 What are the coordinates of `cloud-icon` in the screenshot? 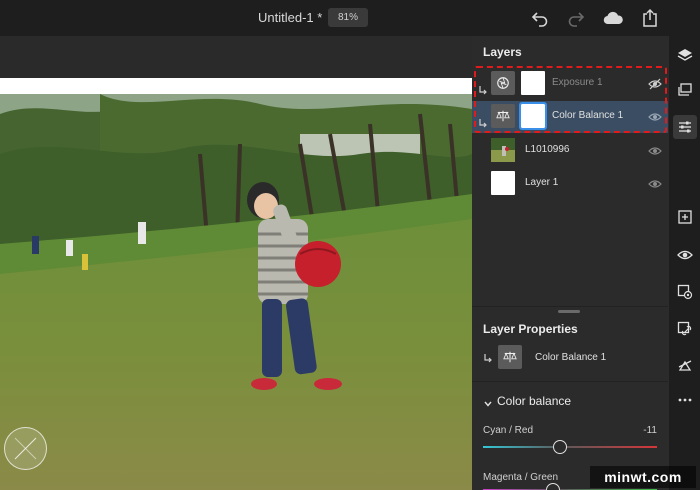 It's located at (613, 18).